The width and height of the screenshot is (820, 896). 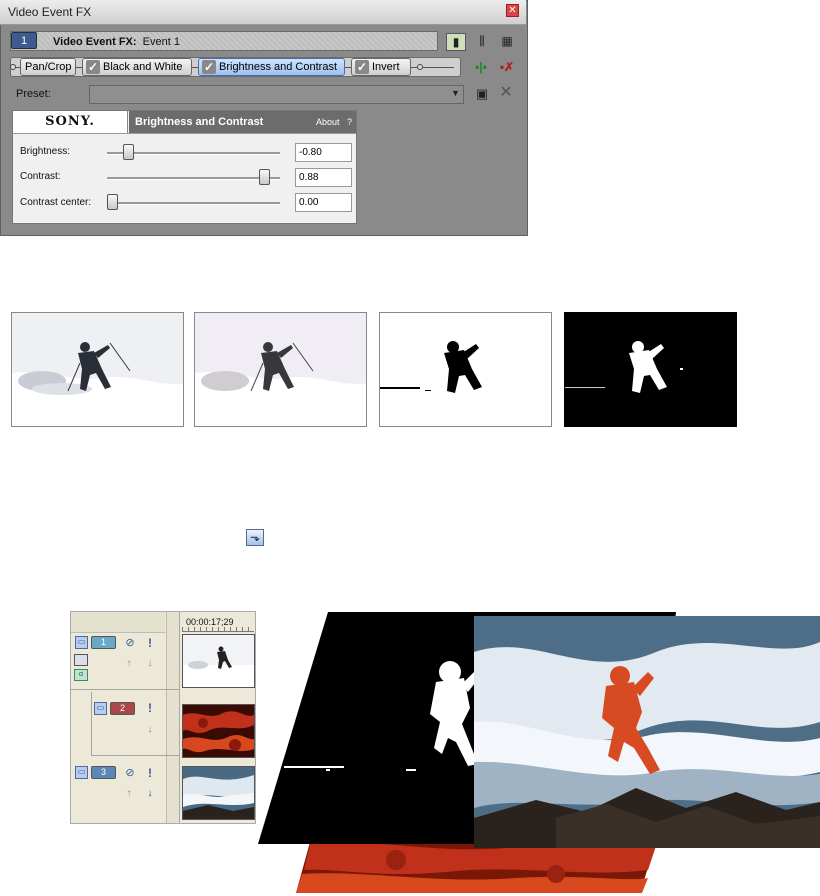 What do you see at coordinates (210, 622) in the screenshot?
I see `timecode-display: 00:00:17;29` at bounding box center [210, 622].